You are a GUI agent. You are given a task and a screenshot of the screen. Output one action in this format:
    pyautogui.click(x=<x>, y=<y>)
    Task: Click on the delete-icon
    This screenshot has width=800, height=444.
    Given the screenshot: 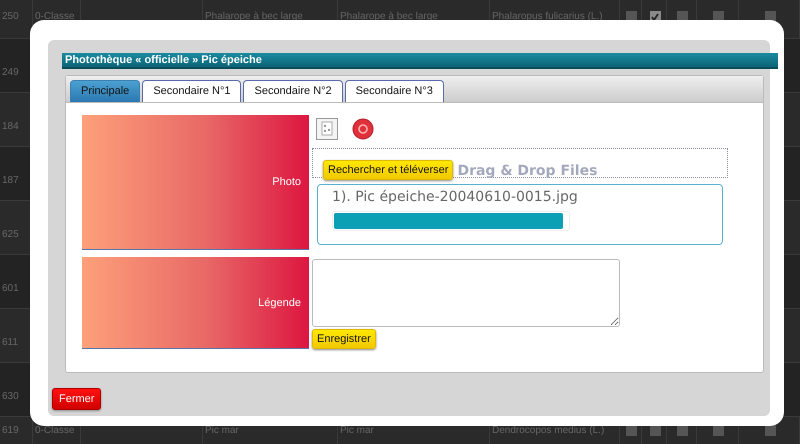 What is the action you would take?
    pyautogui.click(x=363, y=129)
    